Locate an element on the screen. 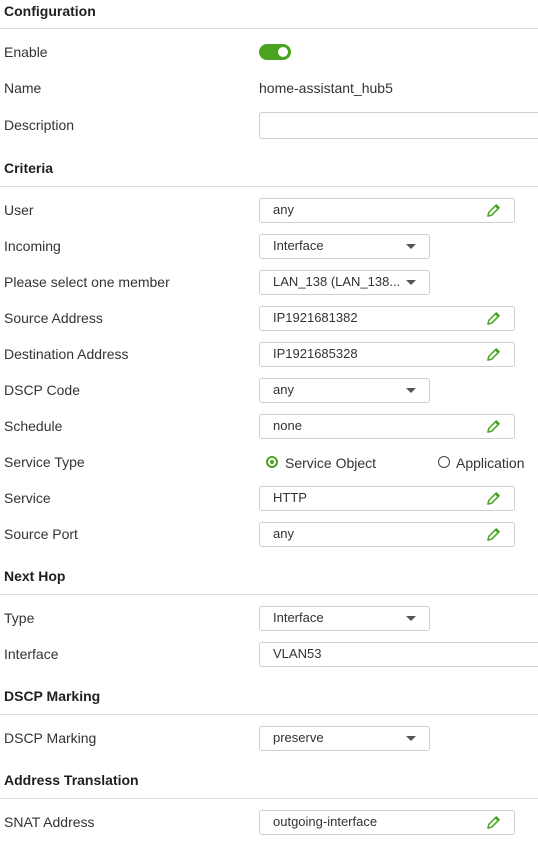 The height and width of the screenshot is (845, 538). type-label: Type is located at coordinates (19, 618).